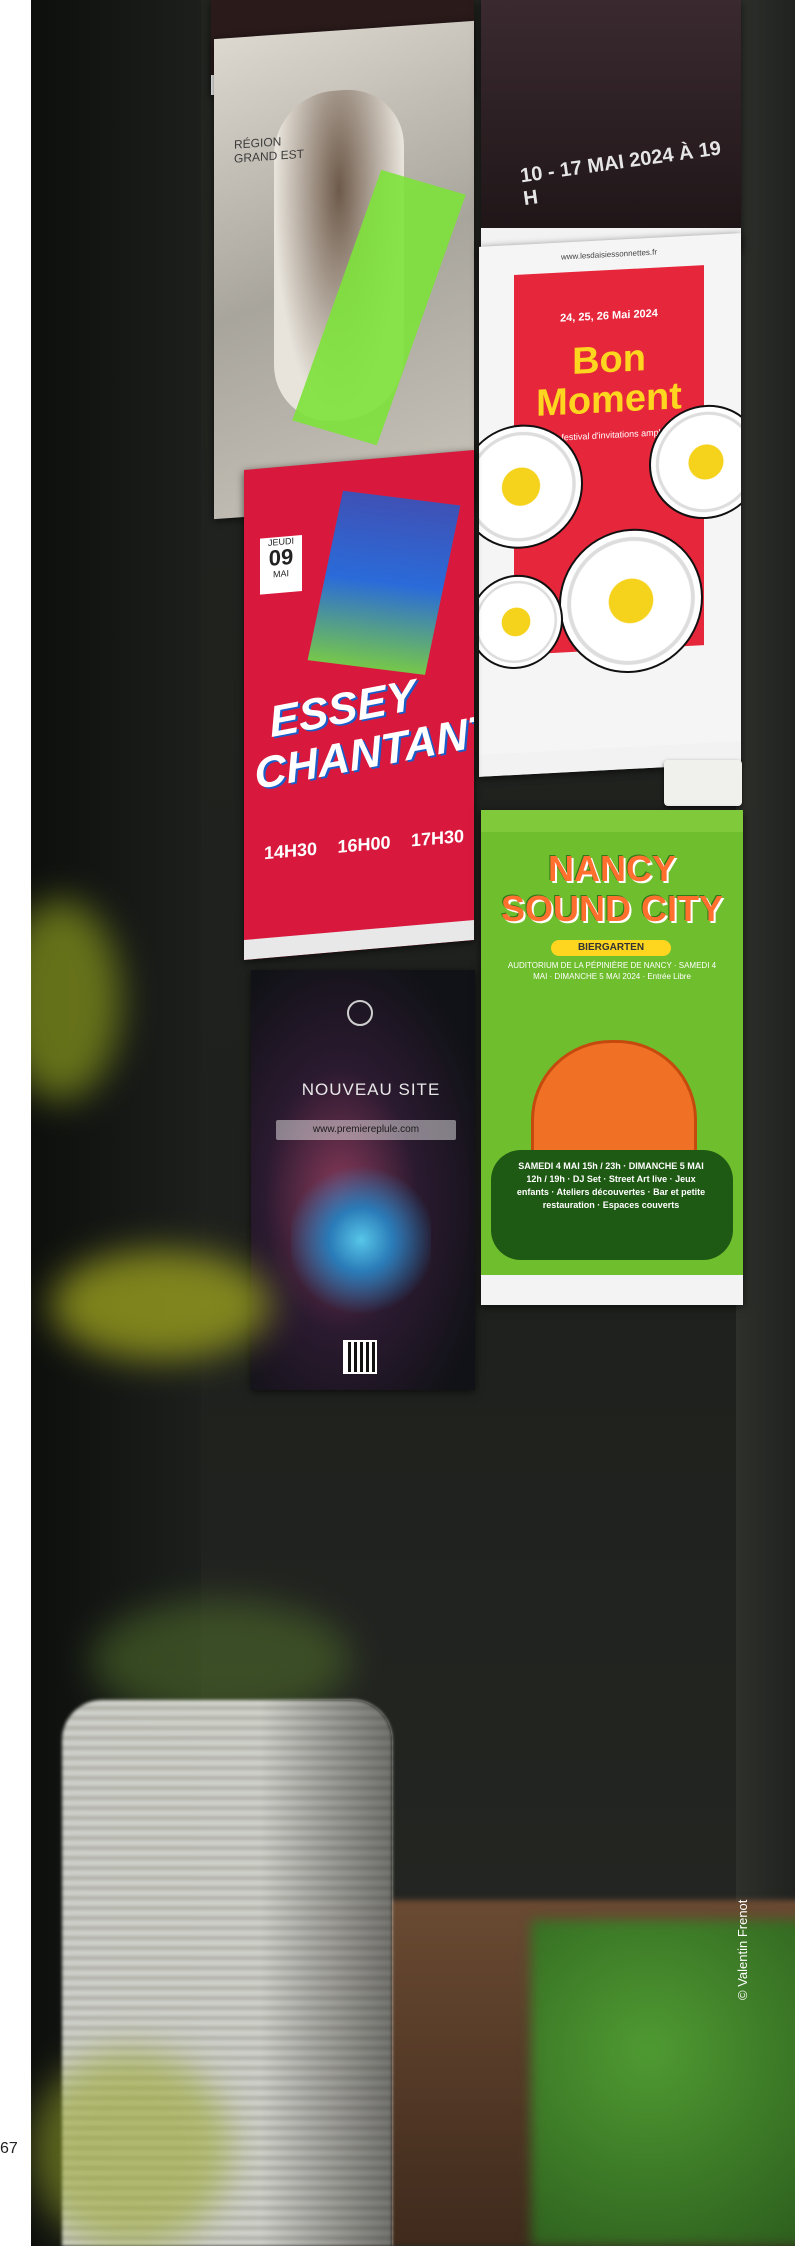 This screenshot has height=2246, width=795. I want to click on page-number: 67, so click(9, 2148).